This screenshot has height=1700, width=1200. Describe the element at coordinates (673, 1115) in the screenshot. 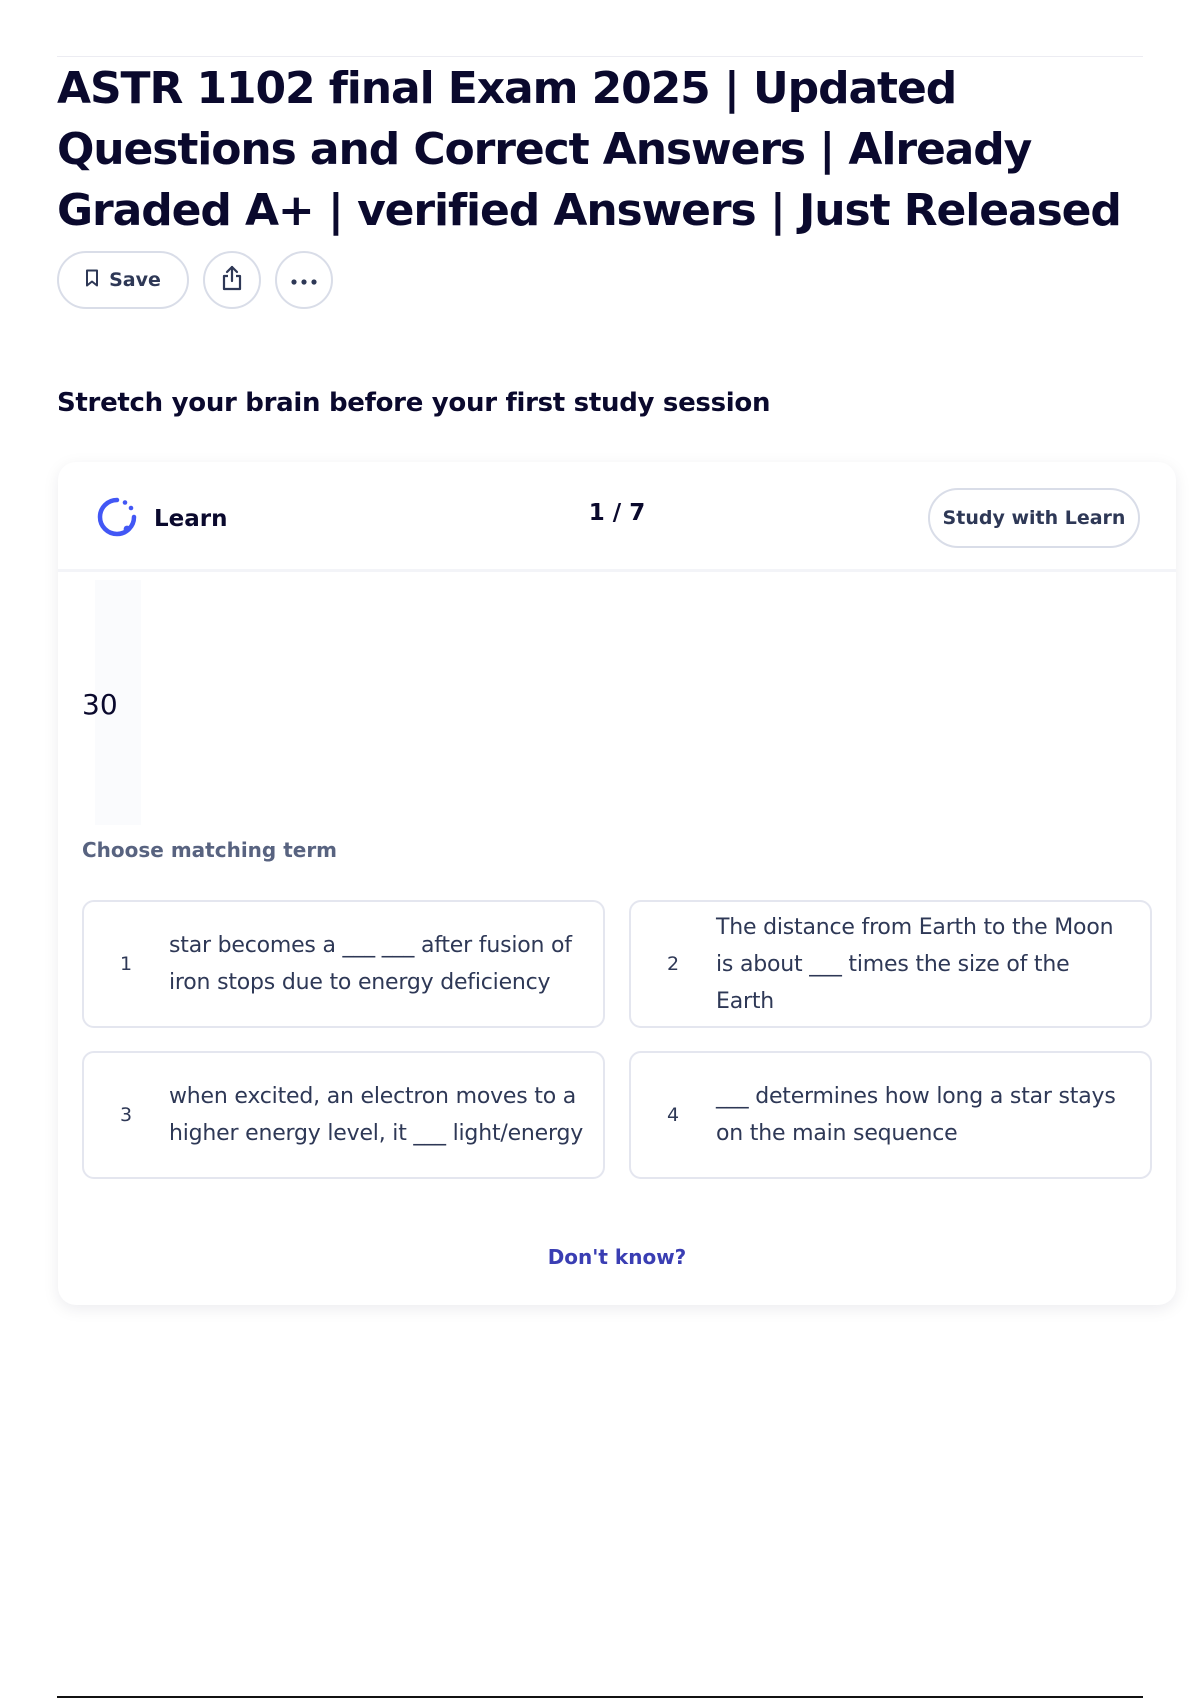

I see `option-number: 4` at that location.